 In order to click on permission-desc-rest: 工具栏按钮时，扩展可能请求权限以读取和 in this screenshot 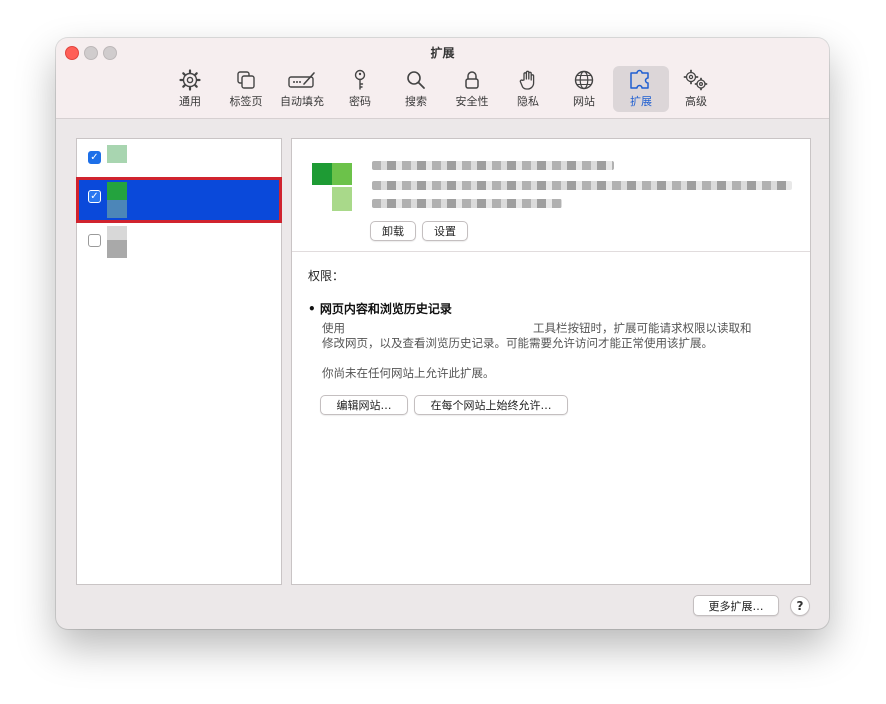, I will do `click(642, 328)`.